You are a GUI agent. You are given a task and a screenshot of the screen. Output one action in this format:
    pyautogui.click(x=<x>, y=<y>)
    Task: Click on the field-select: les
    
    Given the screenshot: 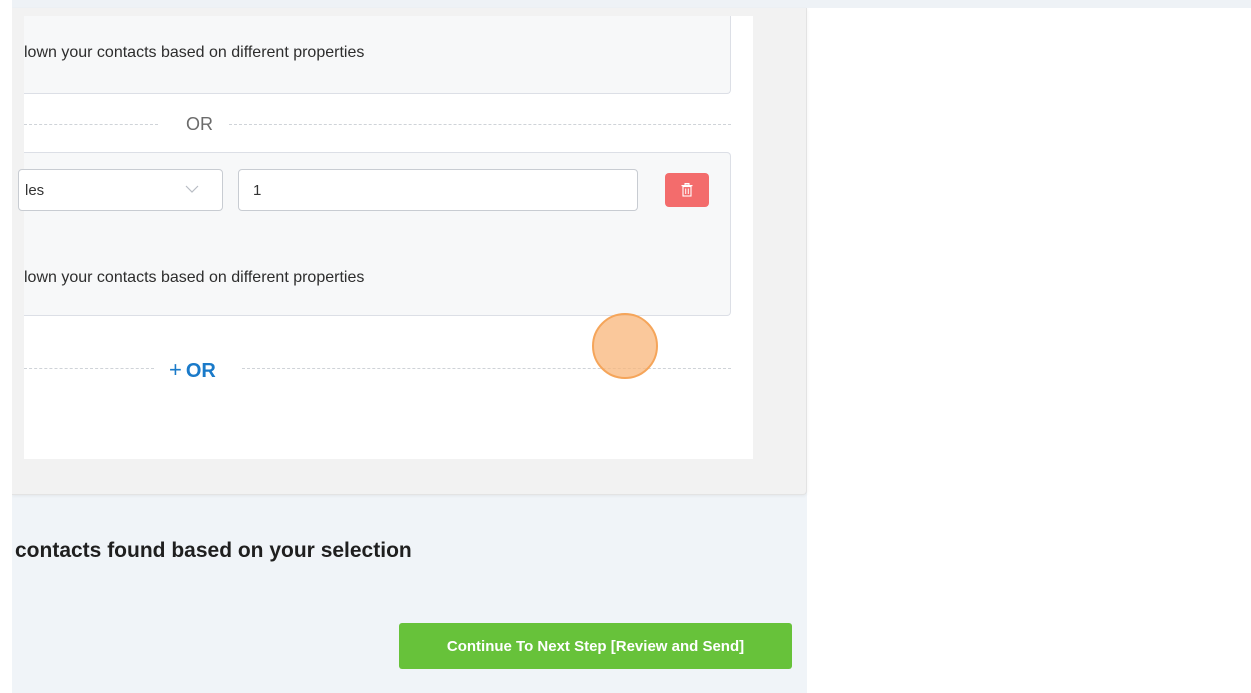 What is the action you would take?
    pyautogui.click(x=120, y=190)
    